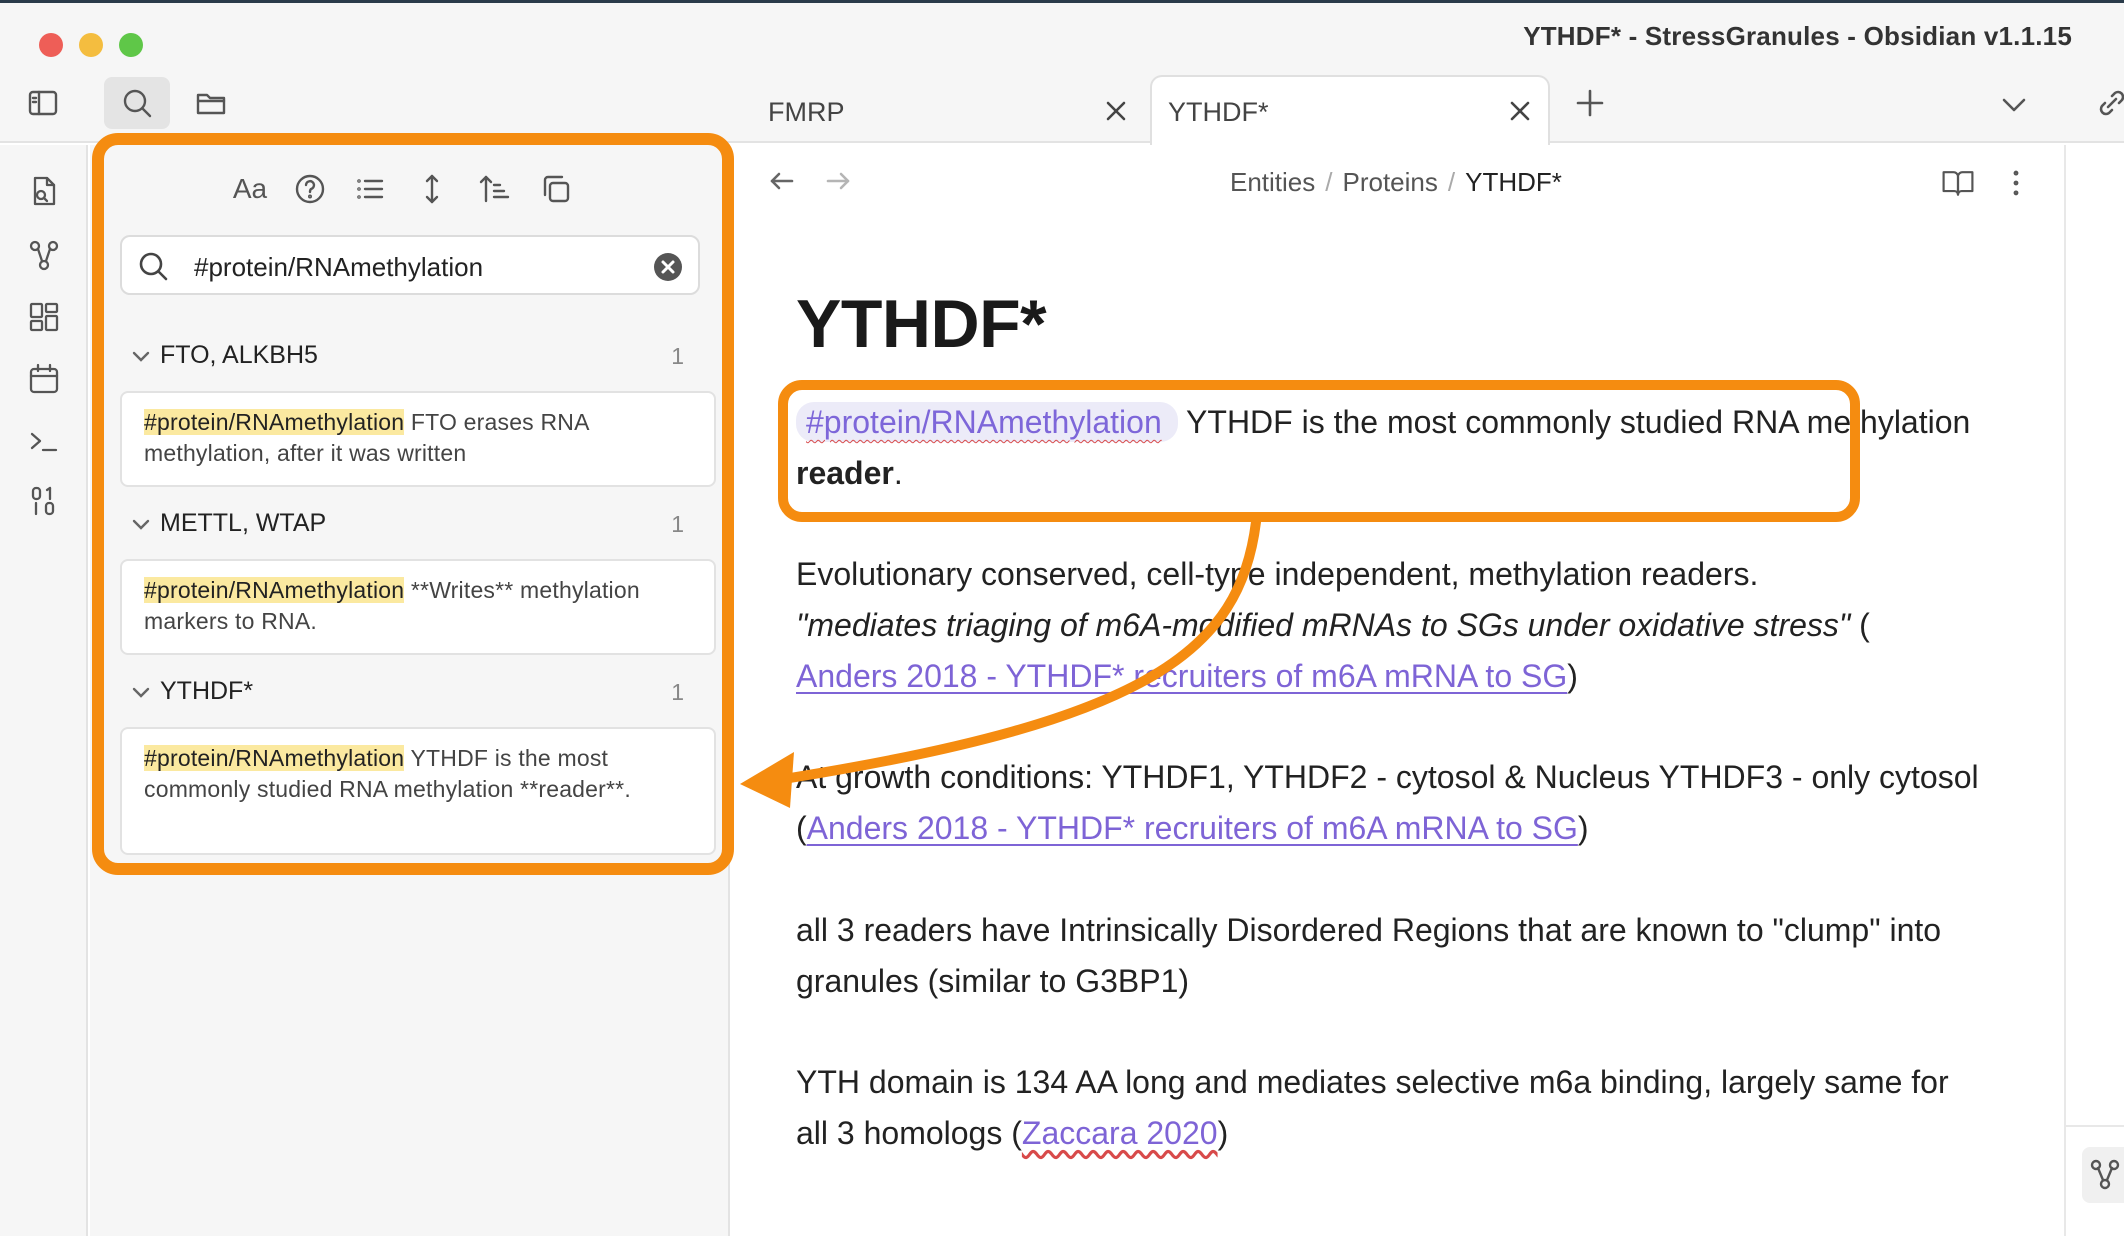 This screenshot has width=2124, height=1236. I want to click on calendar-icon, so click(44, 378).